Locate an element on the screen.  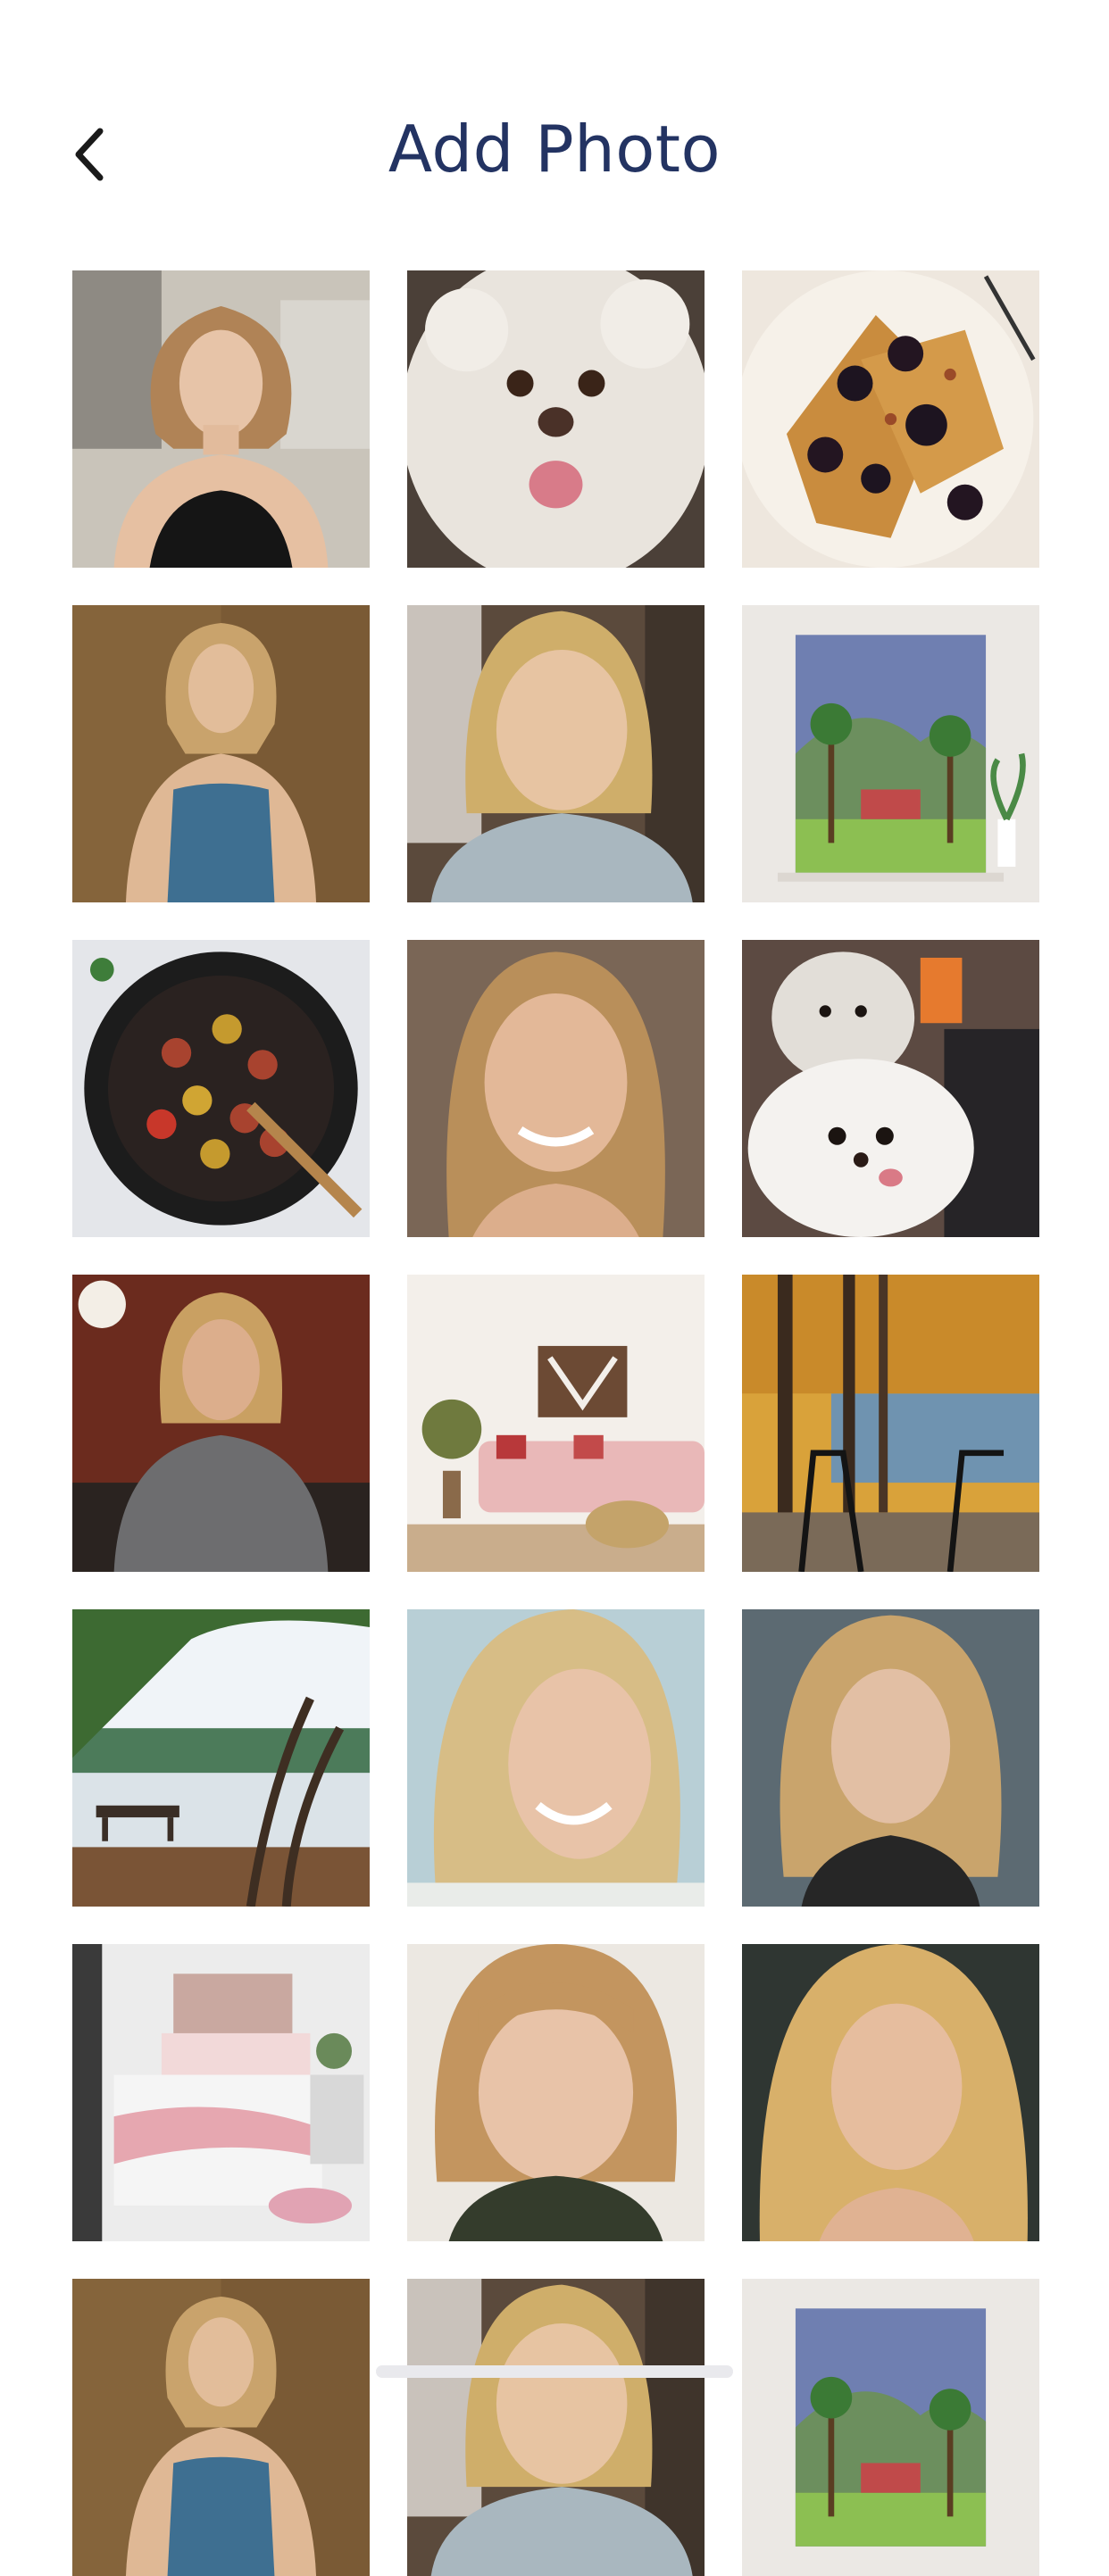
photo-woman-gray-shirt is located at coordinates (221, 1423).